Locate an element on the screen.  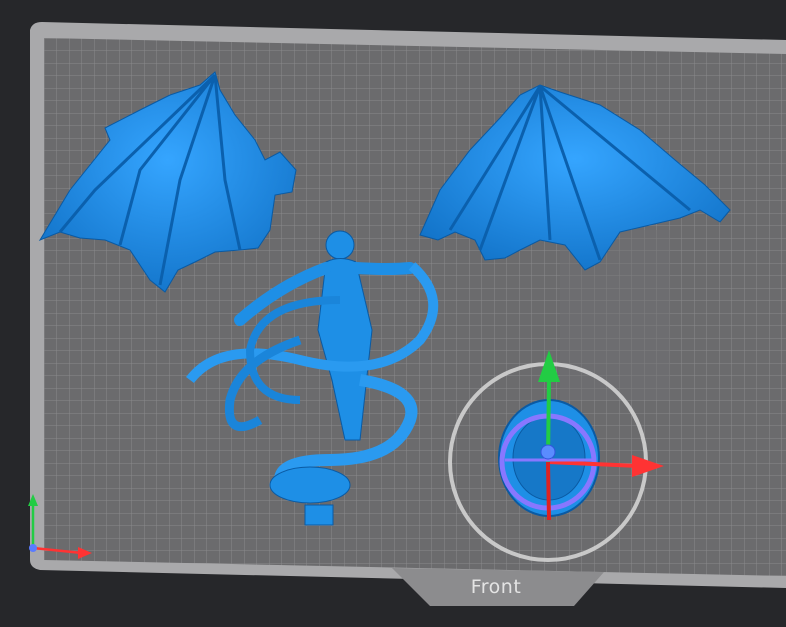
front-tab is located at coordinates (498, 587).